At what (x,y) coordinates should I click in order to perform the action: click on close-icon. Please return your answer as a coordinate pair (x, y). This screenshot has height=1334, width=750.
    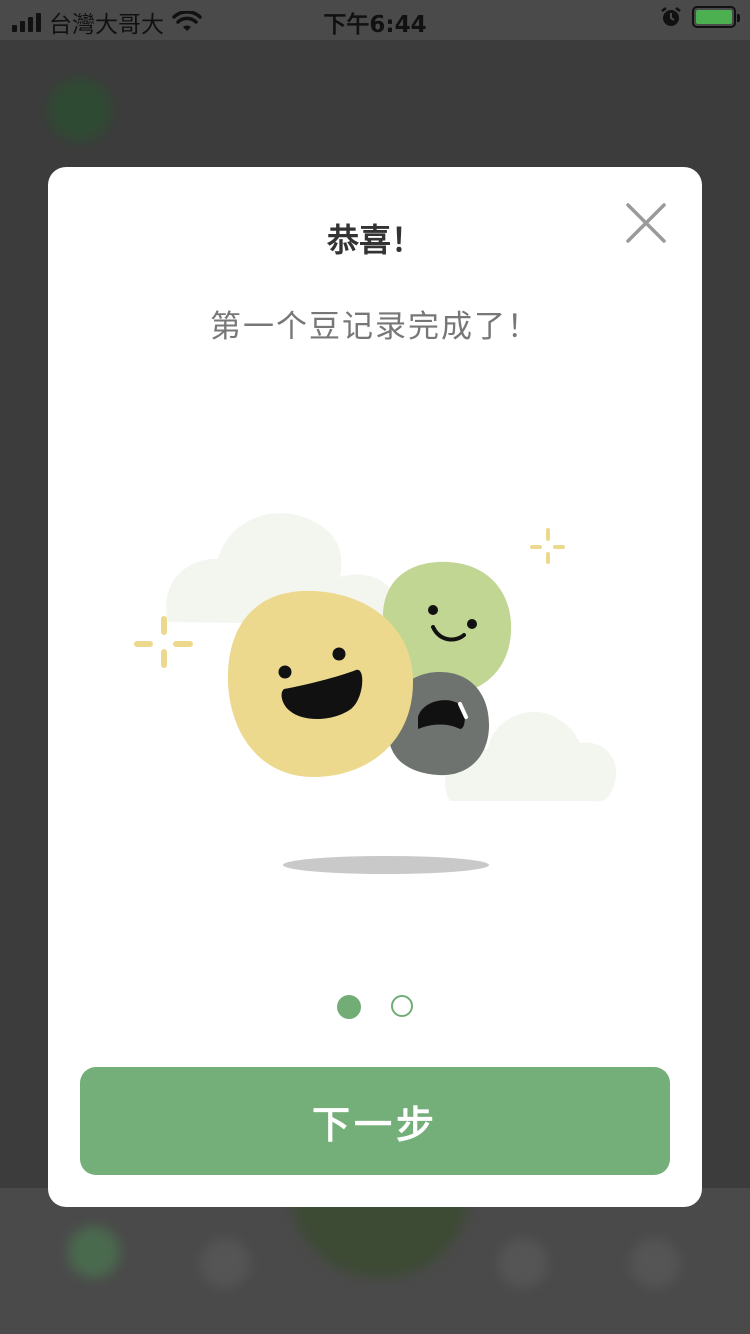
    Looking at the image, I should click on (646, 223).